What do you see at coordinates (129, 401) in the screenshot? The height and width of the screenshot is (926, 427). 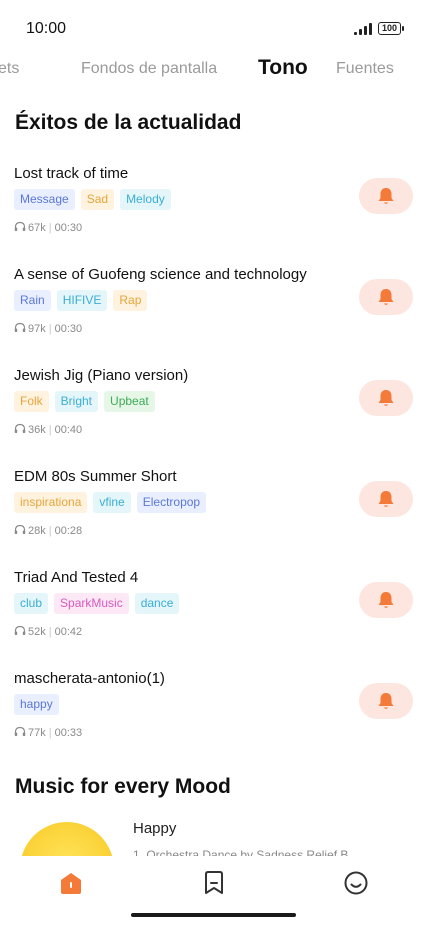 I see `song-tag: Upbeat` at bounding box center [129, 401].